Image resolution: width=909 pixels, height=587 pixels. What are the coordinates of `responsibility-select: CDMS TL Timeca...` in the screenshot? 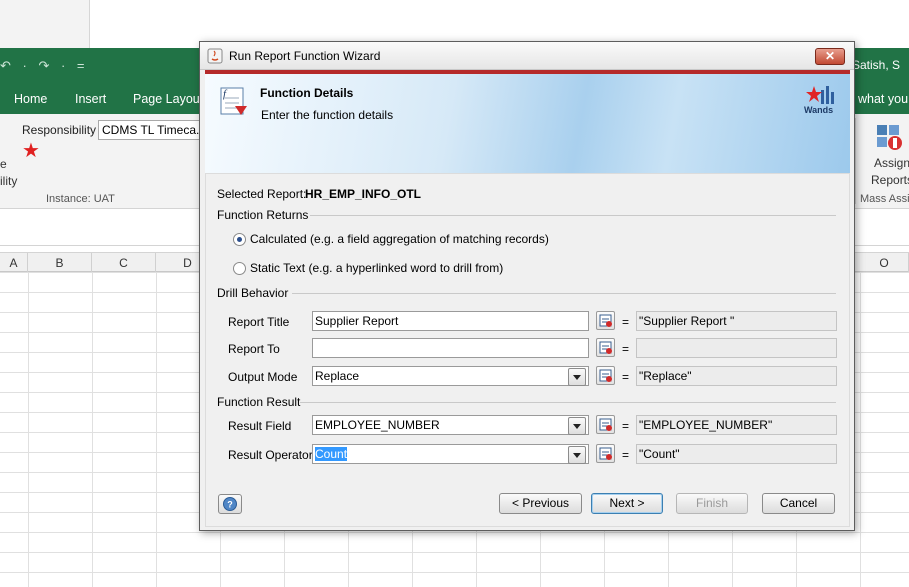 It's located at (150, 130).